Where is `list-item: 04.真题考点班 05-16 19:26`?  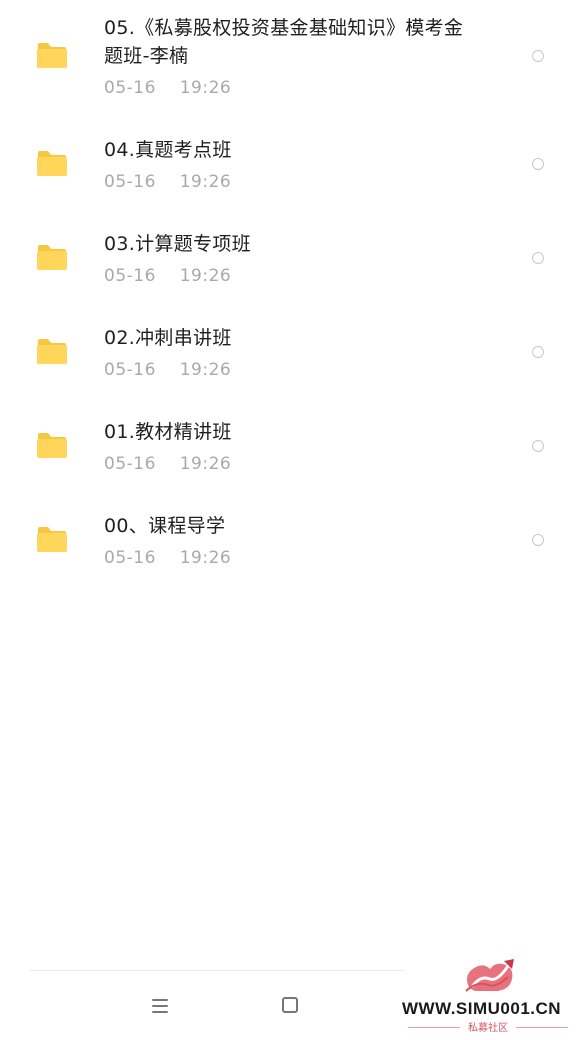 list-item: 04.真题考点班 05-16 19:26 is located at coordinates (290, 157).